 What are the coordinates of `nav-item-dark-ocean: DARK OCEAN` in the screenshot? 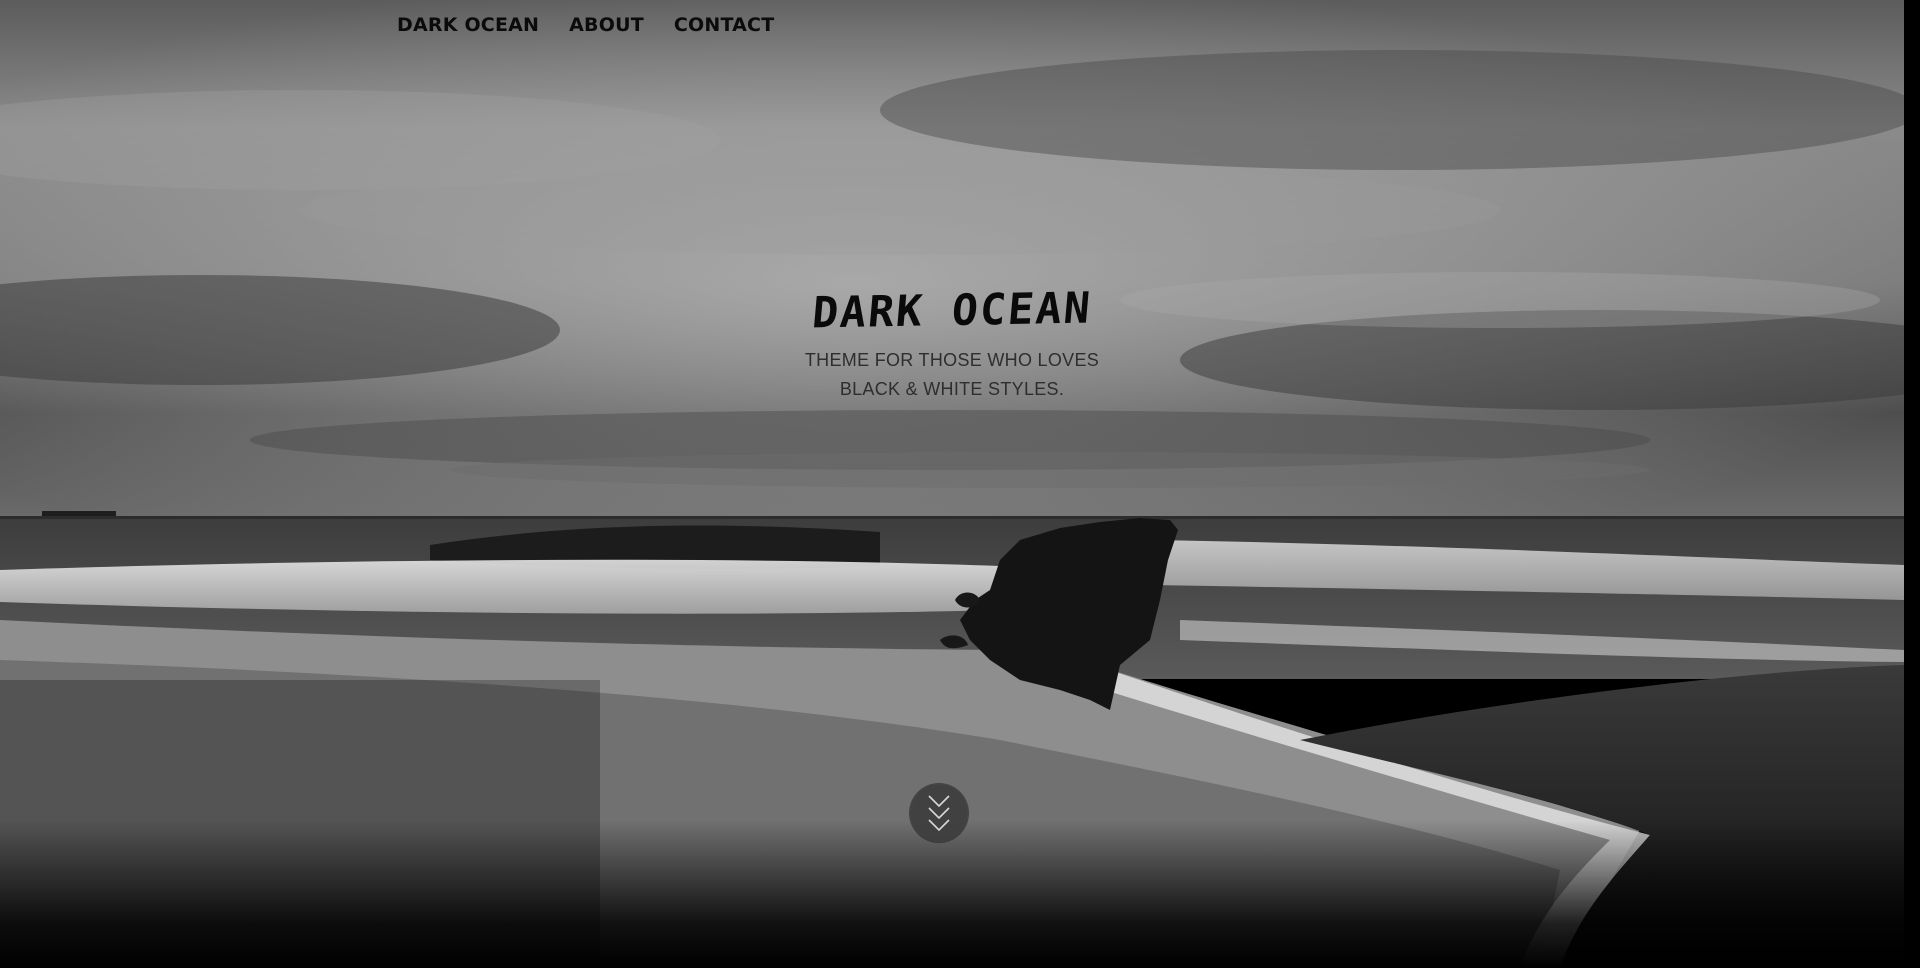 It's located at (468, 25).